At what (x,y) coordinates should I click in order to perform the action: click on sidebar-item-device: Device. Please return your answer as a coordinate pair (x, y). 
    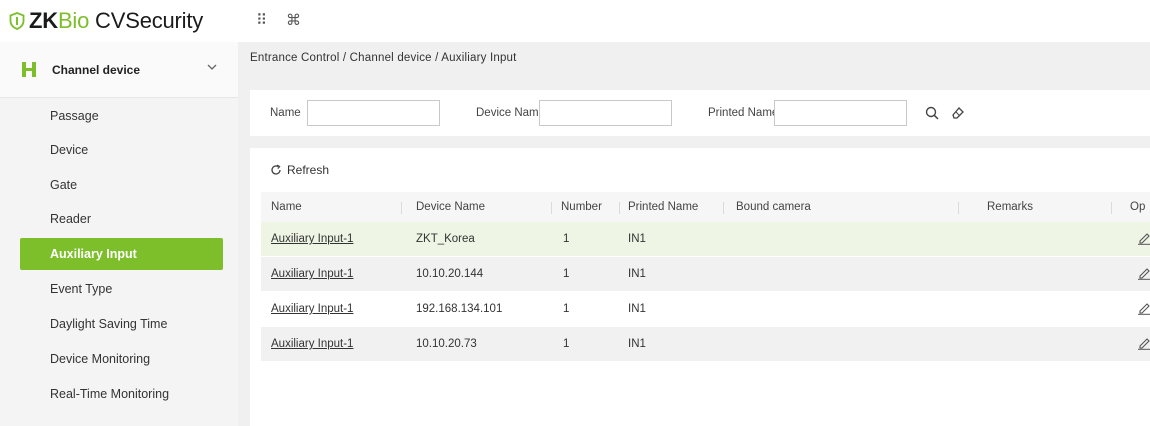
    Looking at the image, I should click on (121, 150).